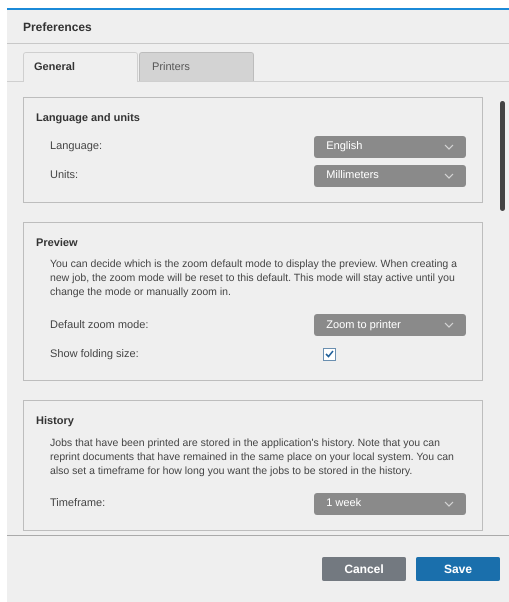  I want to click on field-label: Language:, so click(76, 146).